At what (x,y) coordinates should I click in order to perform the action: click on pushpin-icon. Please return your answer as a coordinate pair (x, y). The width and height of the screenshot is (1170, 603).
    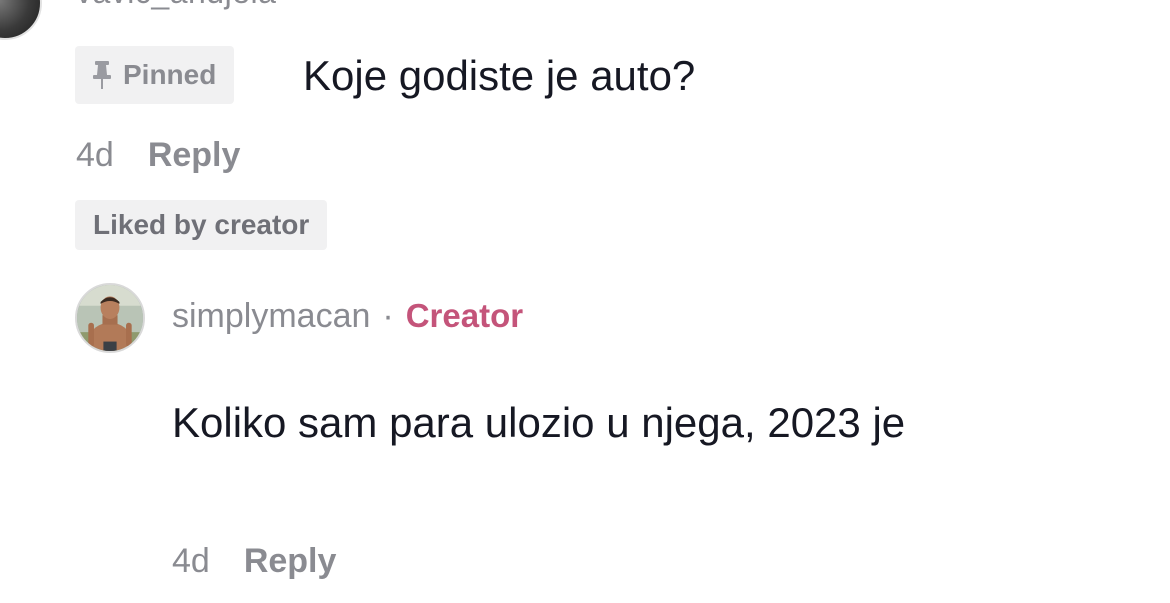
    Looking at the image, I should click on (102, 75).